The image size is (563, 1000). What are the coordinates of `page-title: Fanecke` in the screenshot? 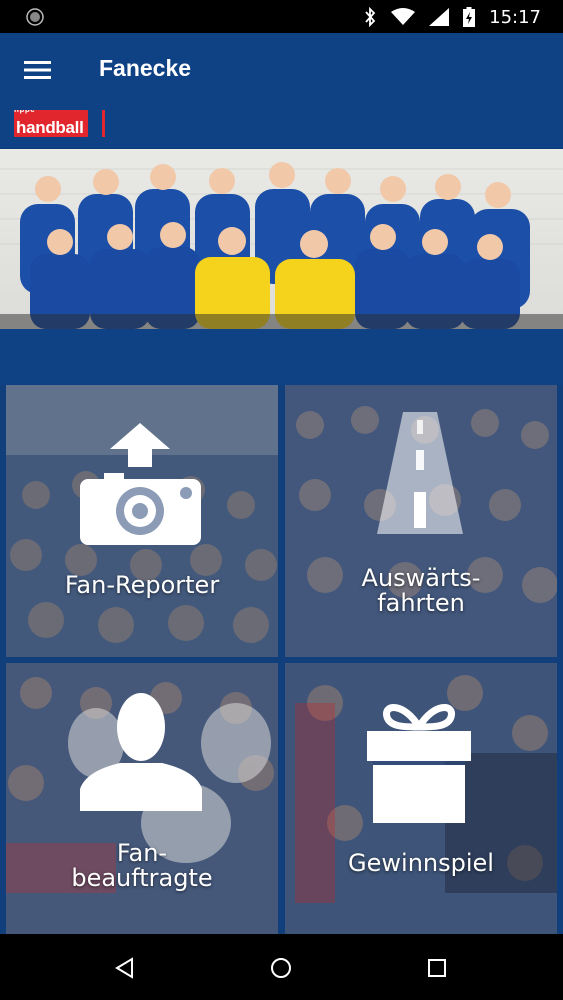 It's located at (145, 68).